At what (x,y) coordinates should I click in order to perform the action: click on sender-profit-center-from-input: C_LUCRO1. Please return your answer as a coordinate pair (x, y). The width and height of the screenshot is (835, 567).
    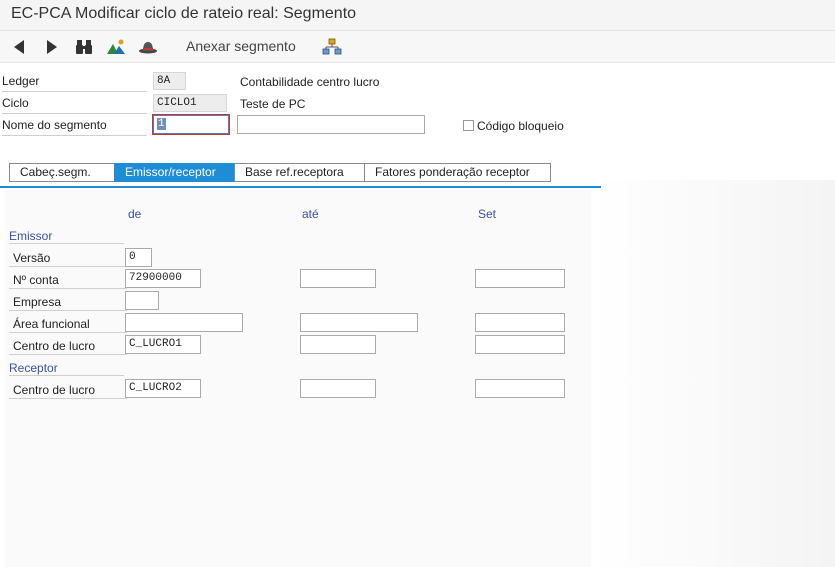
    Looking at the image, I should click on (163, 344).